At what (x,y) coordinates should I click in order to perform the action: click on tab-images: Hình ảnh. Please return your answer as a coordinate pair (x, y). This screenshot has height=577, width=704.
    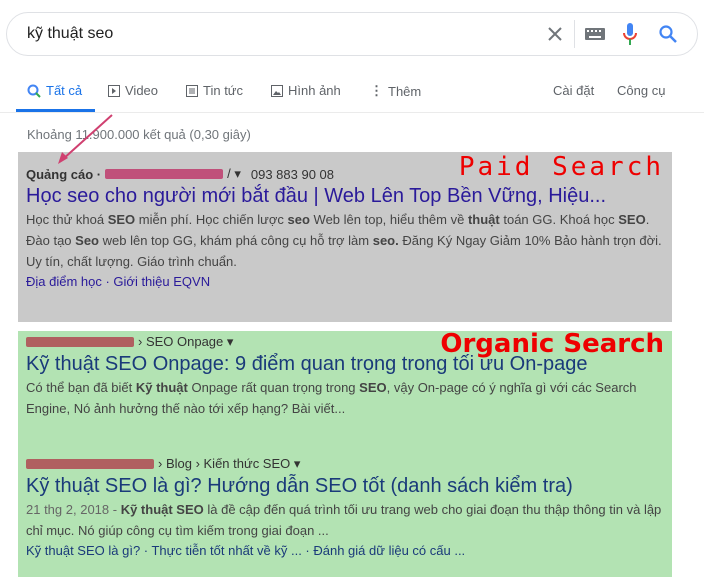
    Looking at the image, I should click on (306, 90).